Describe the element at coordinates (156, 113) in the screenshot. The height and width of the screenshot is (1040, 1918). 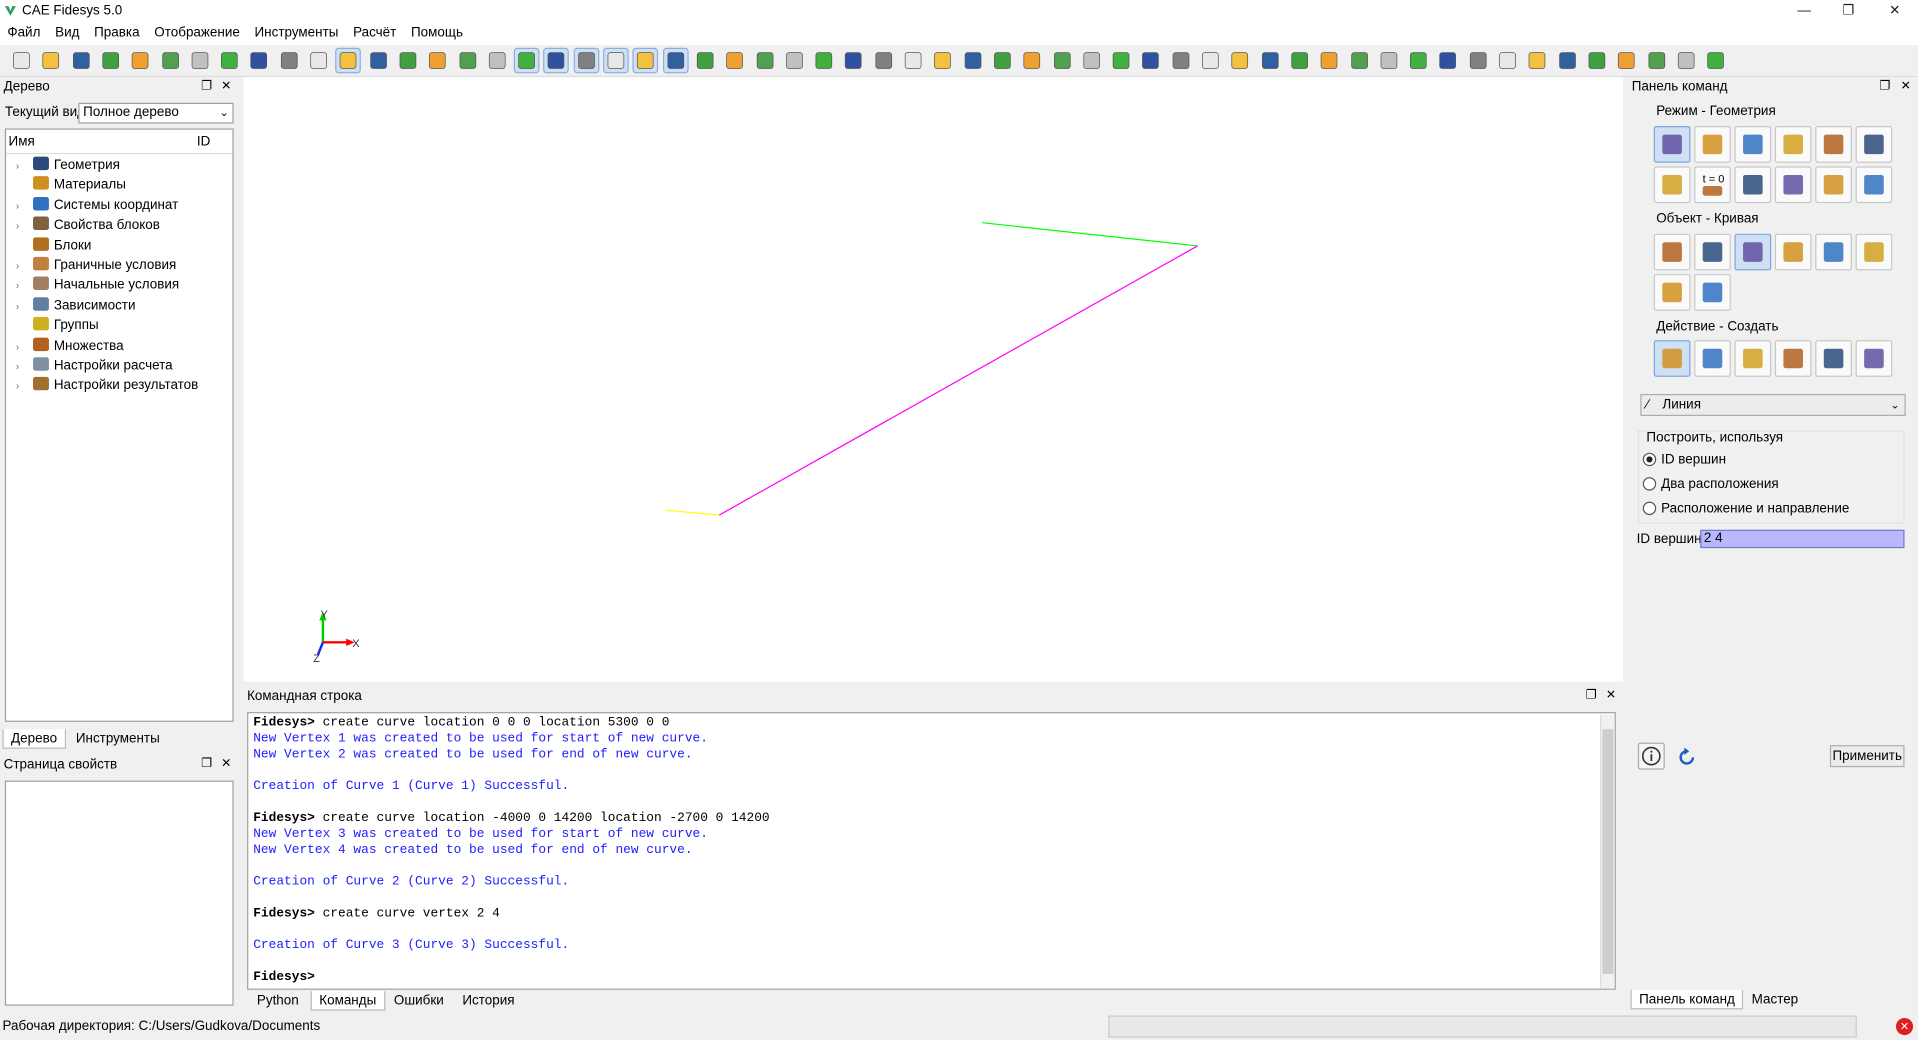
I see `view-select: Полное дерево ⌄` at that location.